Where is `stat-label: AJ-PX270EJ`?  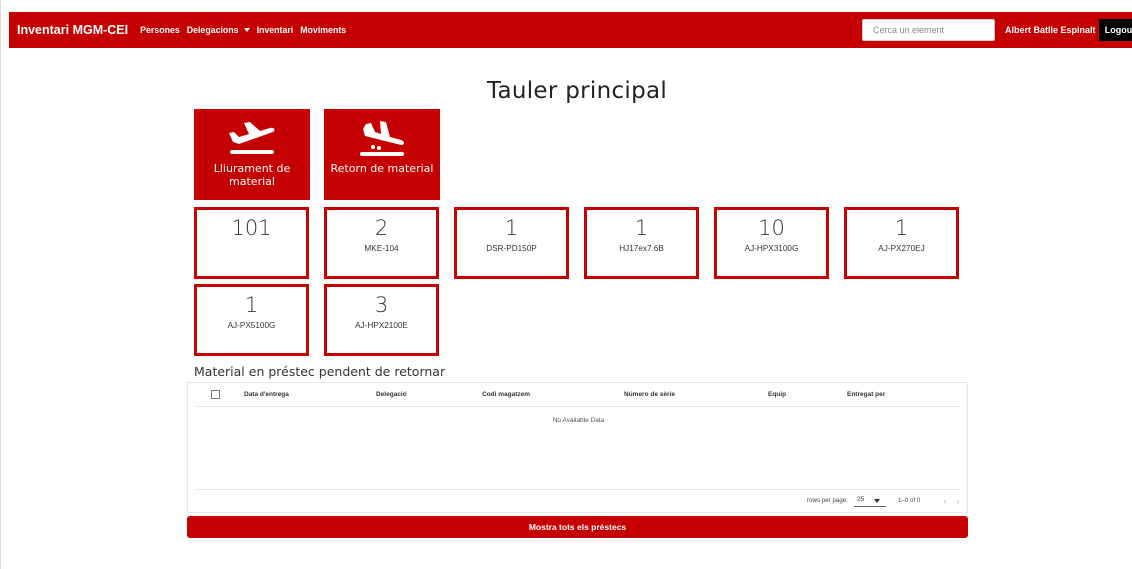 stat-label: AJ-PX270EJ is located at coordinates (901, 248).